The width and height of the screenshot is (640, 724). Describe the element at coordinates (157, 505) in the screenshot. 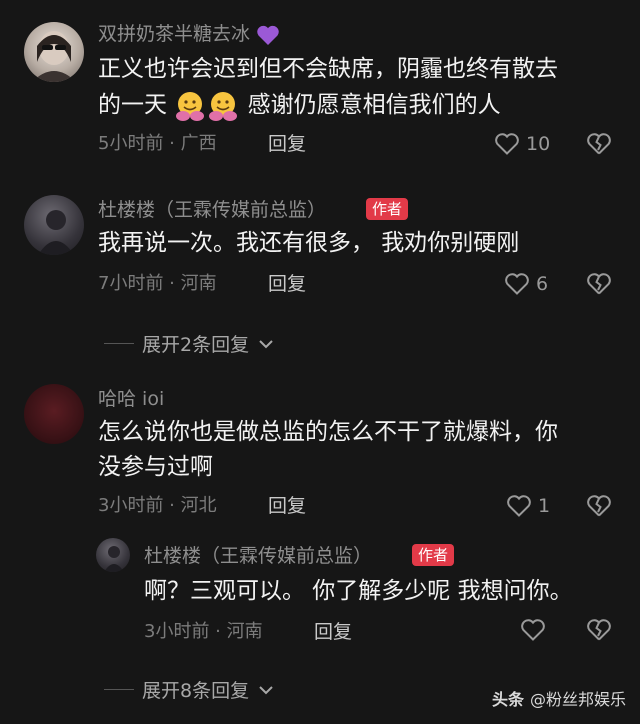

I see `comment-meta: 3小时前 · 河北` at that location.